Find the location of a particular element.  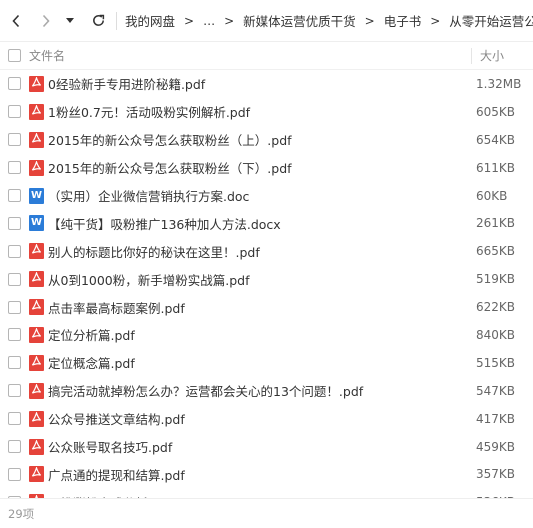

chevron-right-icon is located at coordinates (46, 20).